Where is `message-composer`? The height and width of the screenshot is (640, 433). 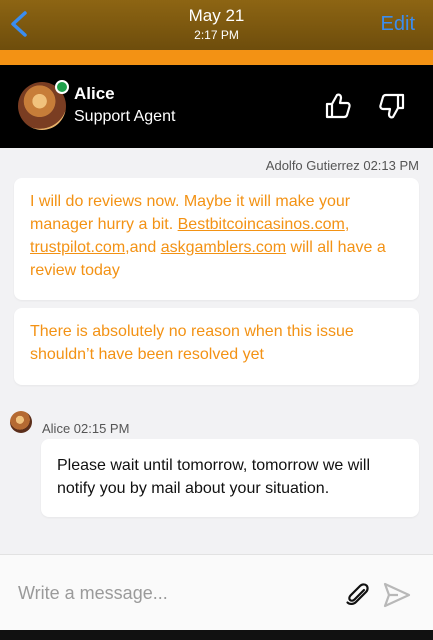 message-composer is located at coordinates (216, 592).